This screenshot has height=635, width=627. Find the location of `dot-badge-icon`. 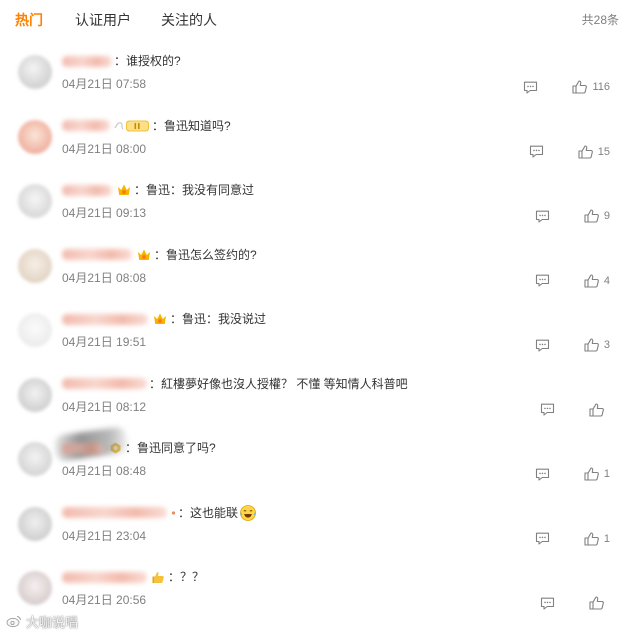

dot-badge-icon is located at coordinates (173, 513).